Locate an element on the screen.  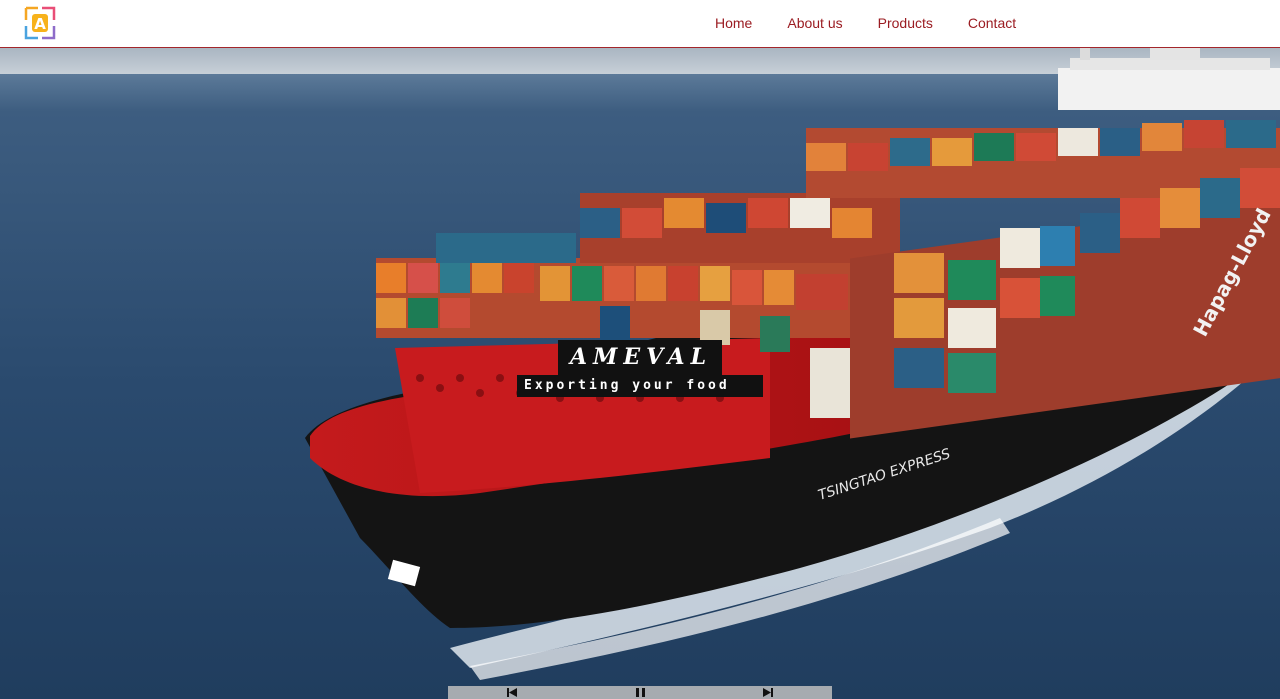
skip-next-icon is located at coordinates (768, 693).